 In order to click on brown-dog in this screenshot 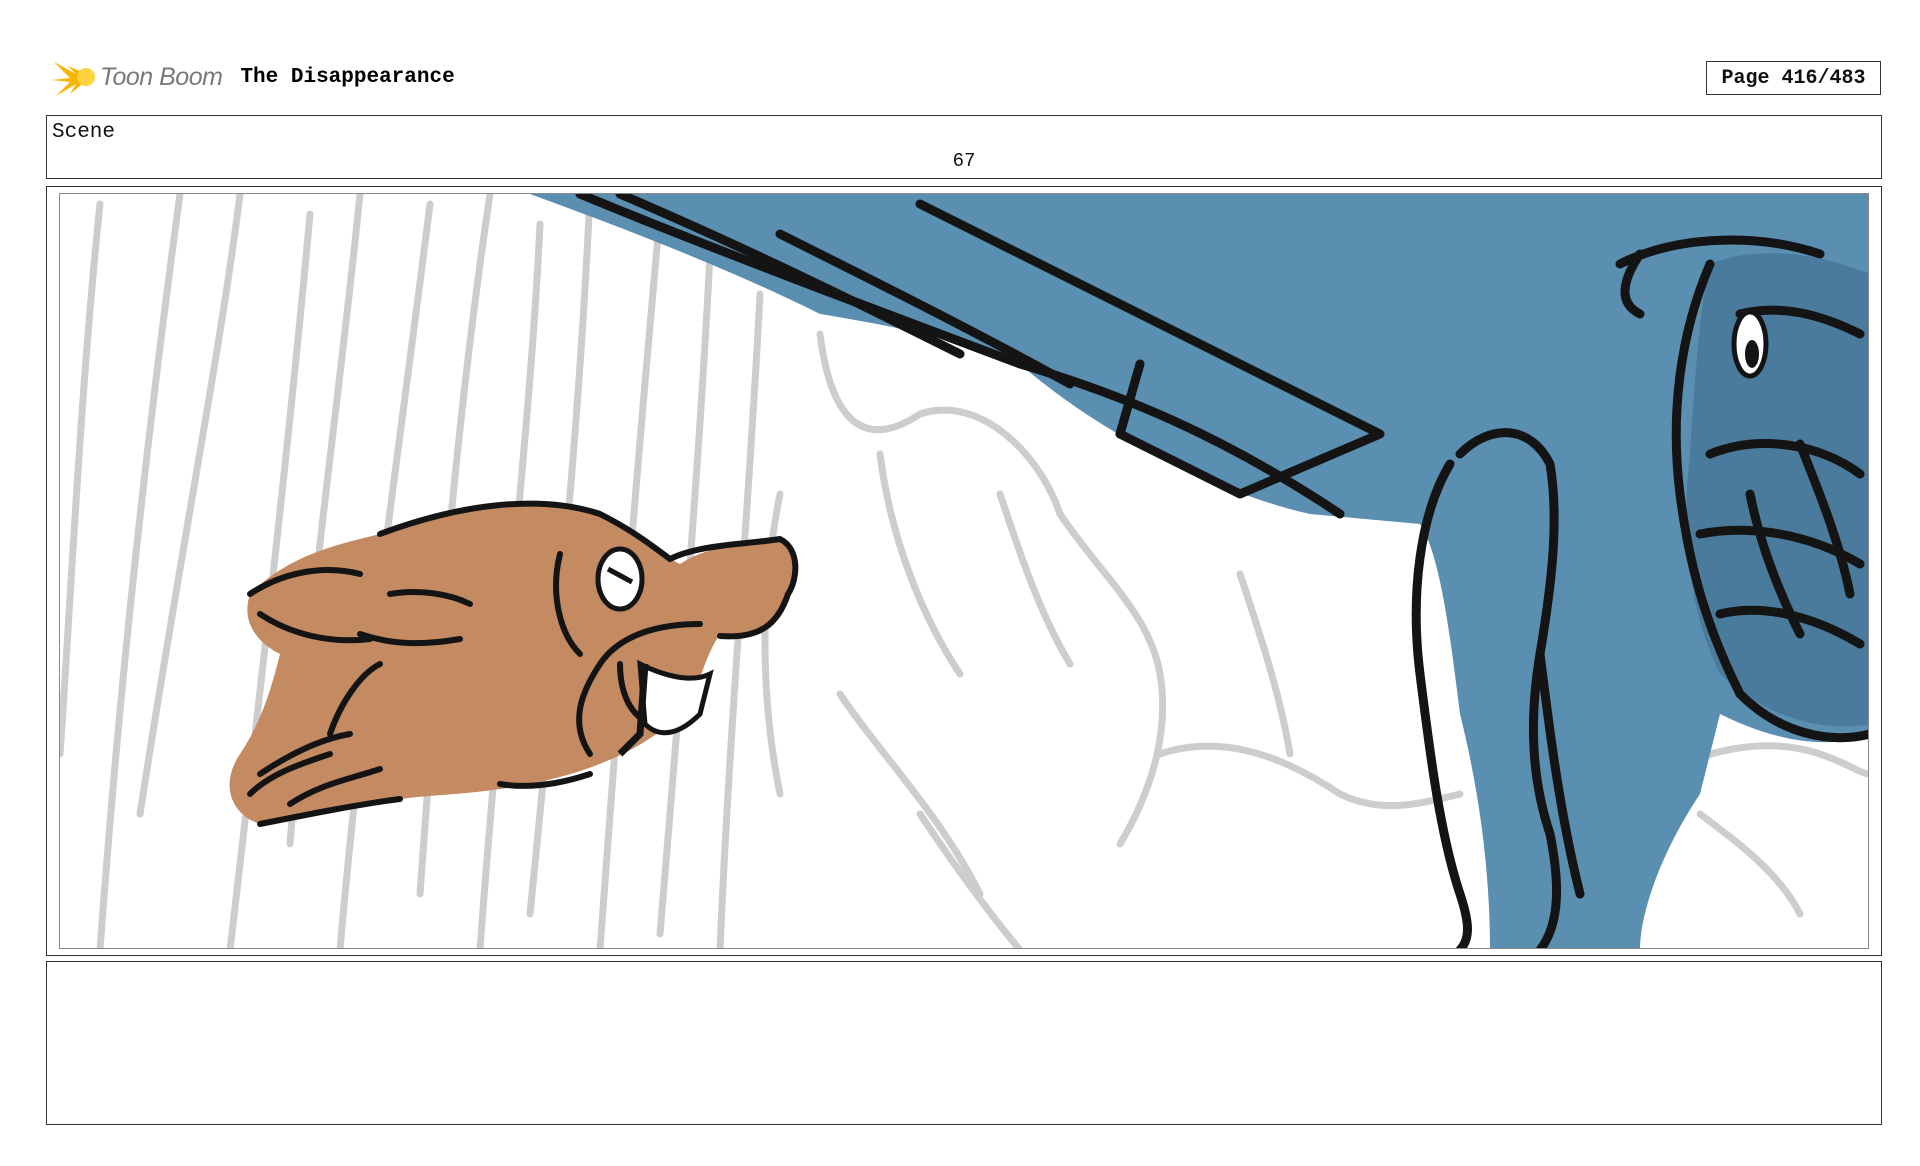, I will do `click(514, 663)`.